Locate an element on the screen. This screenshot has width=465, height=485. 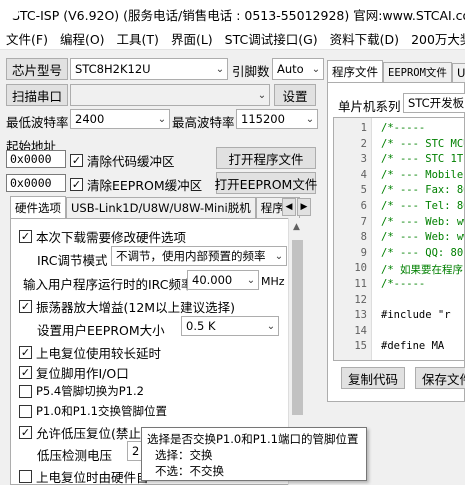
reset-pin-io-option: ✓ 复位脚用作I/O口 is located at coordinates (74, 372).